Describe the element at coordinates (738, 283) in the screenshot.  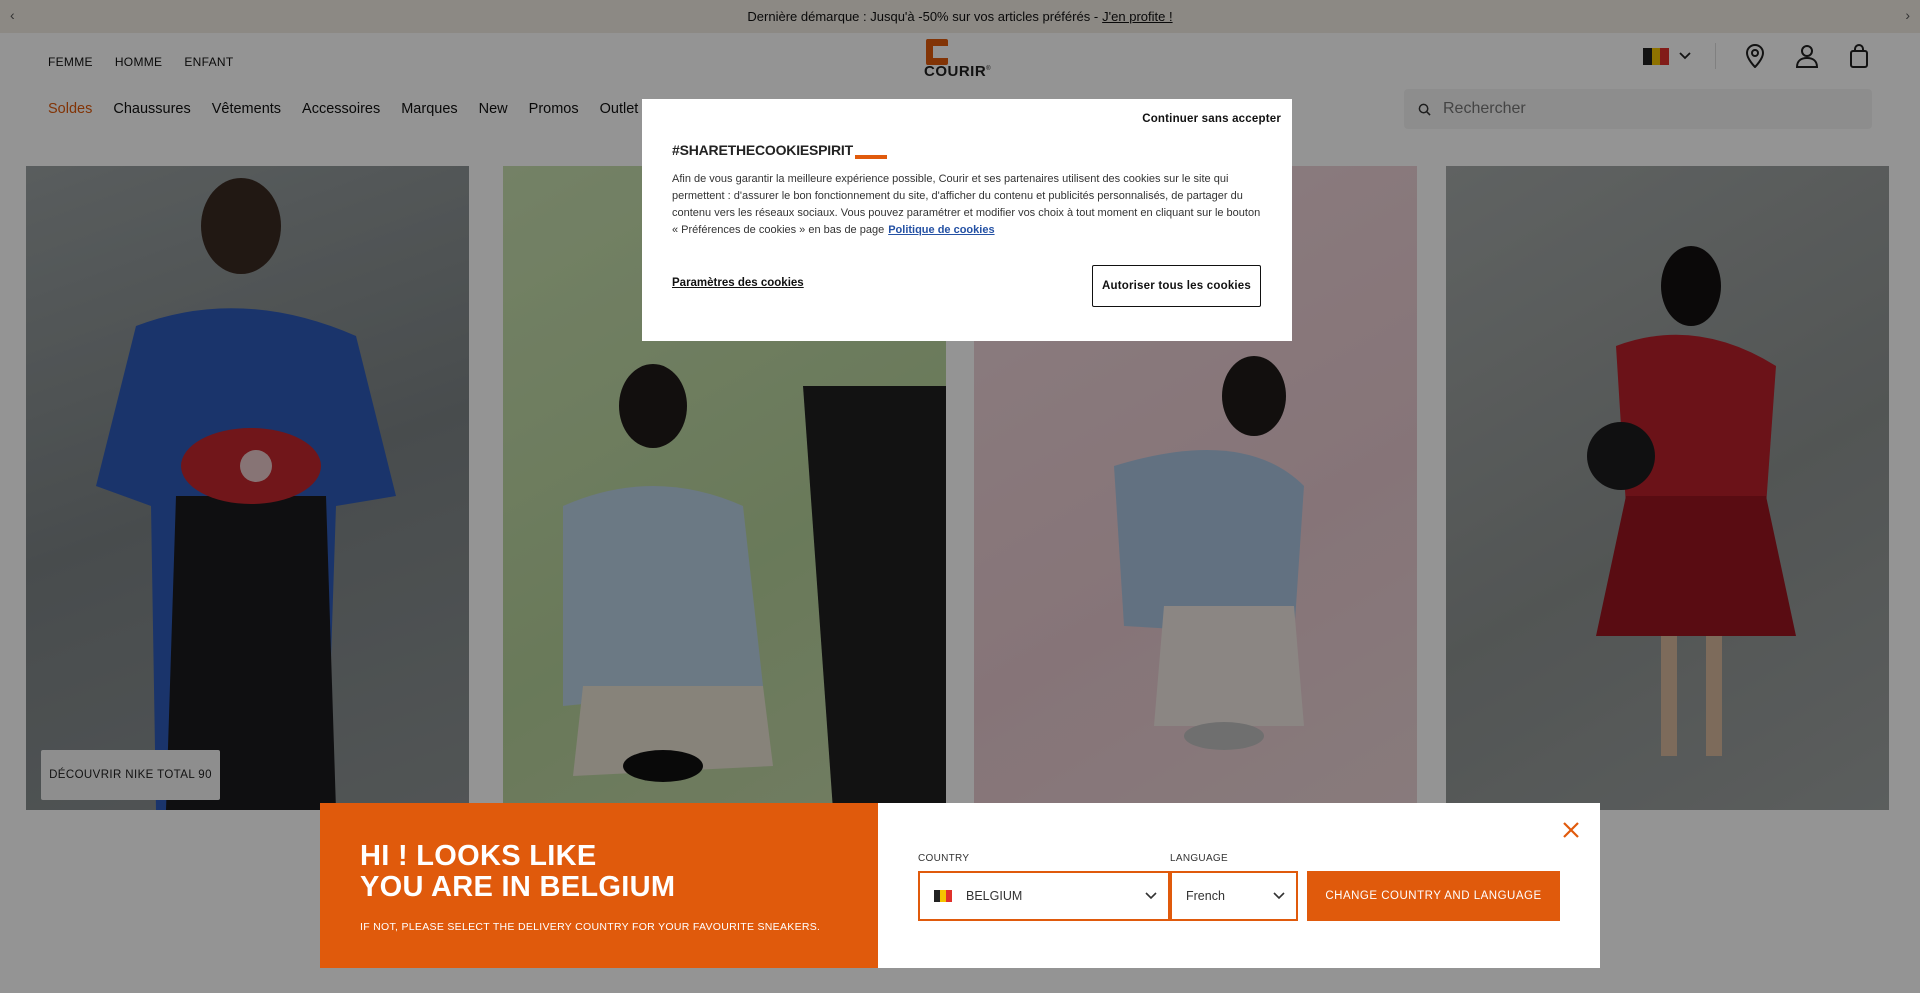
I see `cookie-settings-link: Paramètres des cookies` at that location.